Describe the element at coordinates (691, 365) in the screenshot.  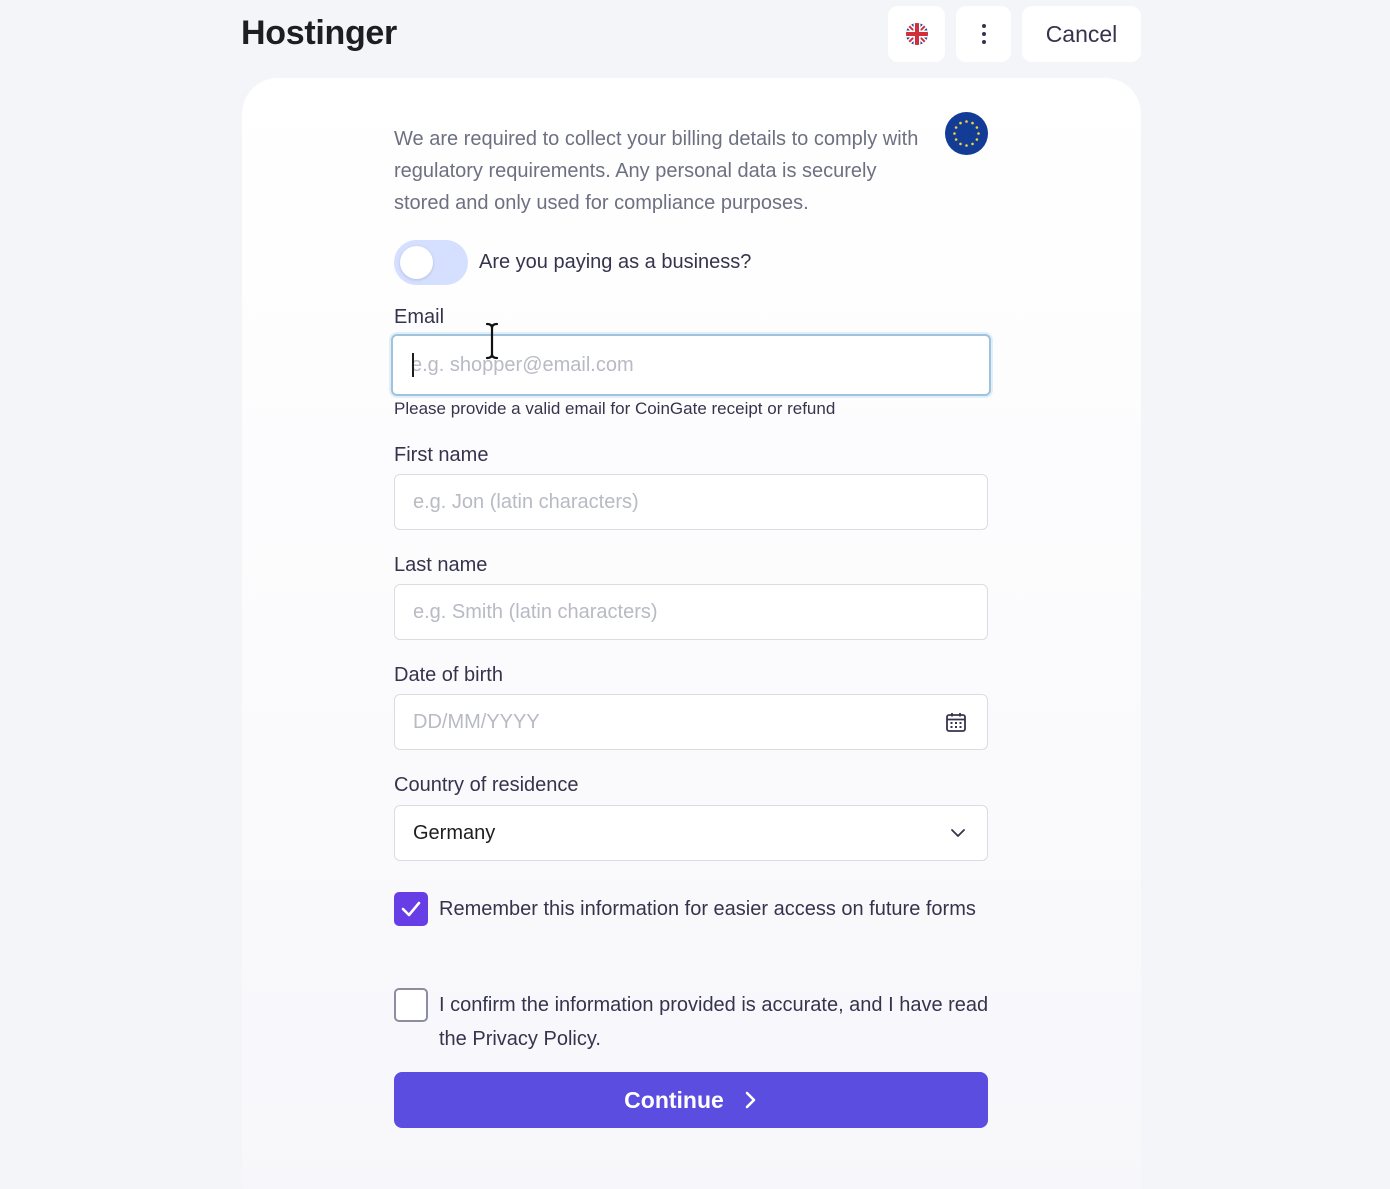
I see `email-field` at that location.